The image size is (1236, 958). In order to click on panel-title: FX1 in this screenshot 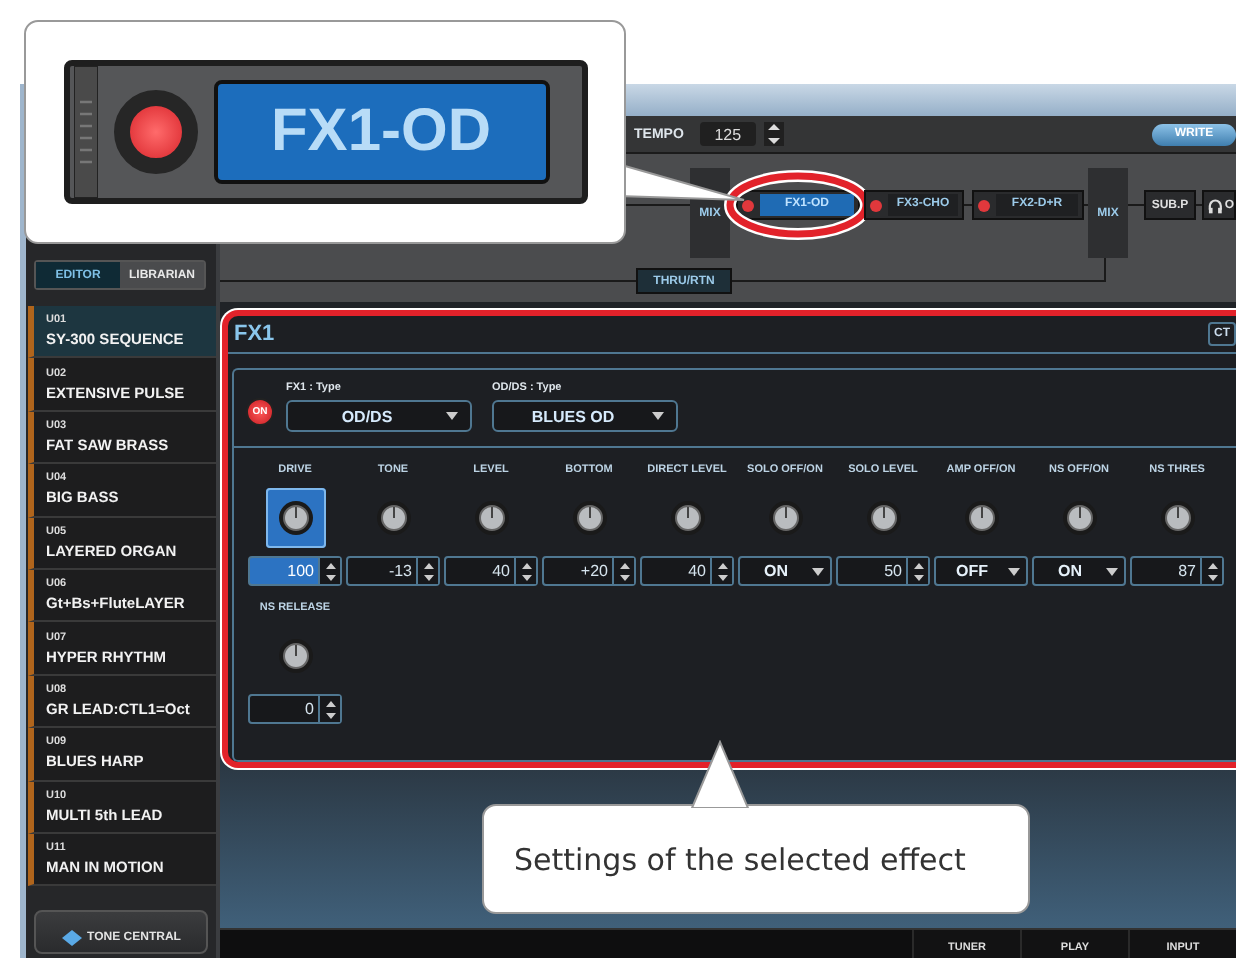, I will do `click(254, 334)`.